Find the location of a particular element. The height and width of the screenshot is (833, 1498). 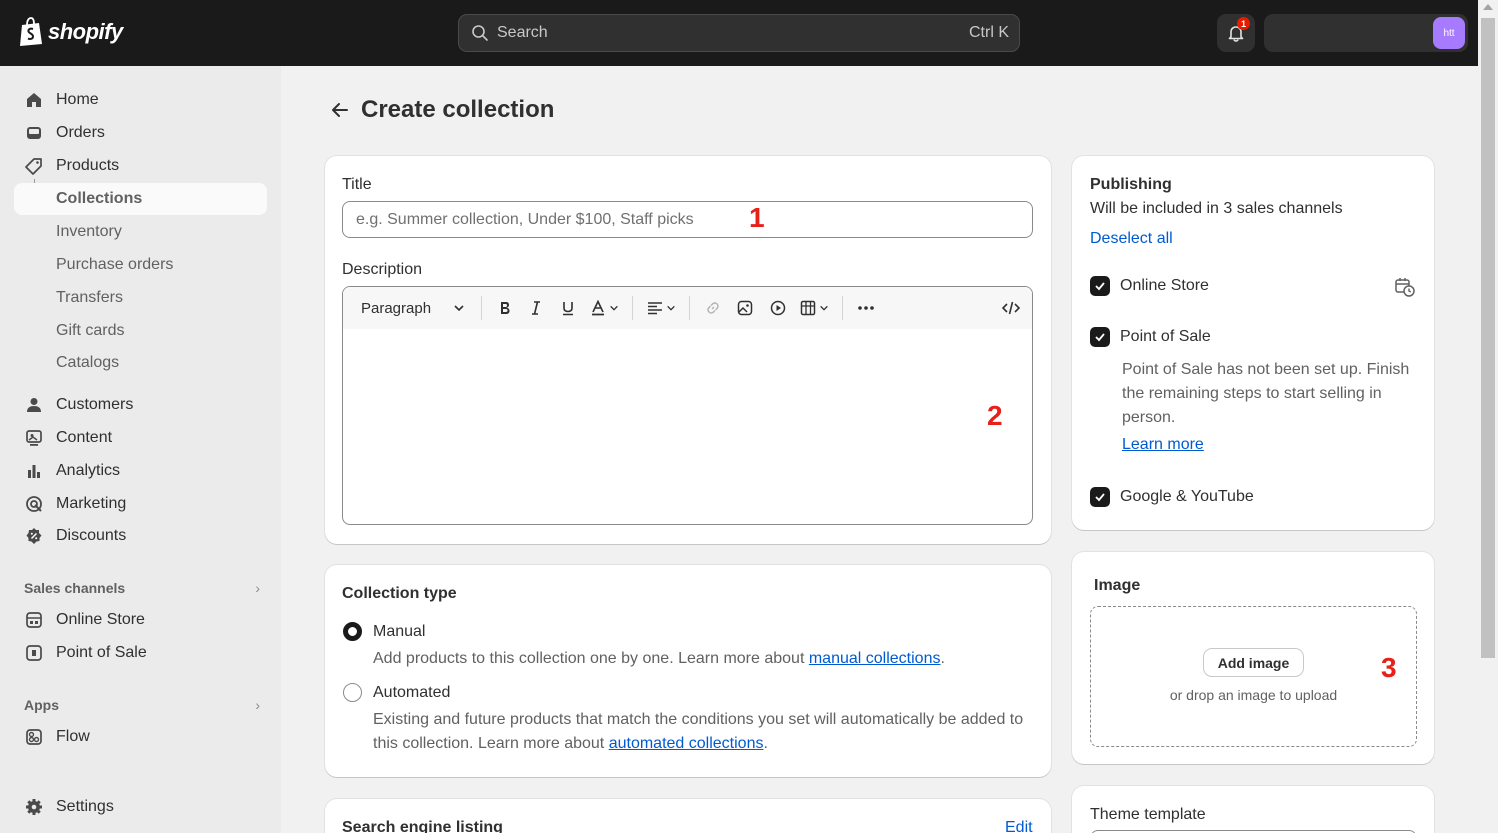

sidebar-item-catalogs: Catalogs is located at coordinates (140, 363).